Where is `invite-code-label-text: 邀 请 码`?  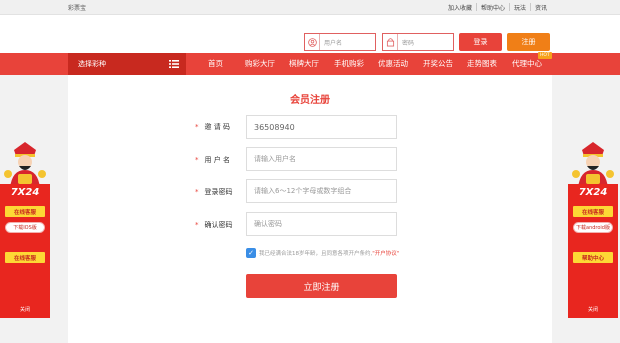 invite-code-label-text: 邀 请 码 is located at coordinates (217, 127).